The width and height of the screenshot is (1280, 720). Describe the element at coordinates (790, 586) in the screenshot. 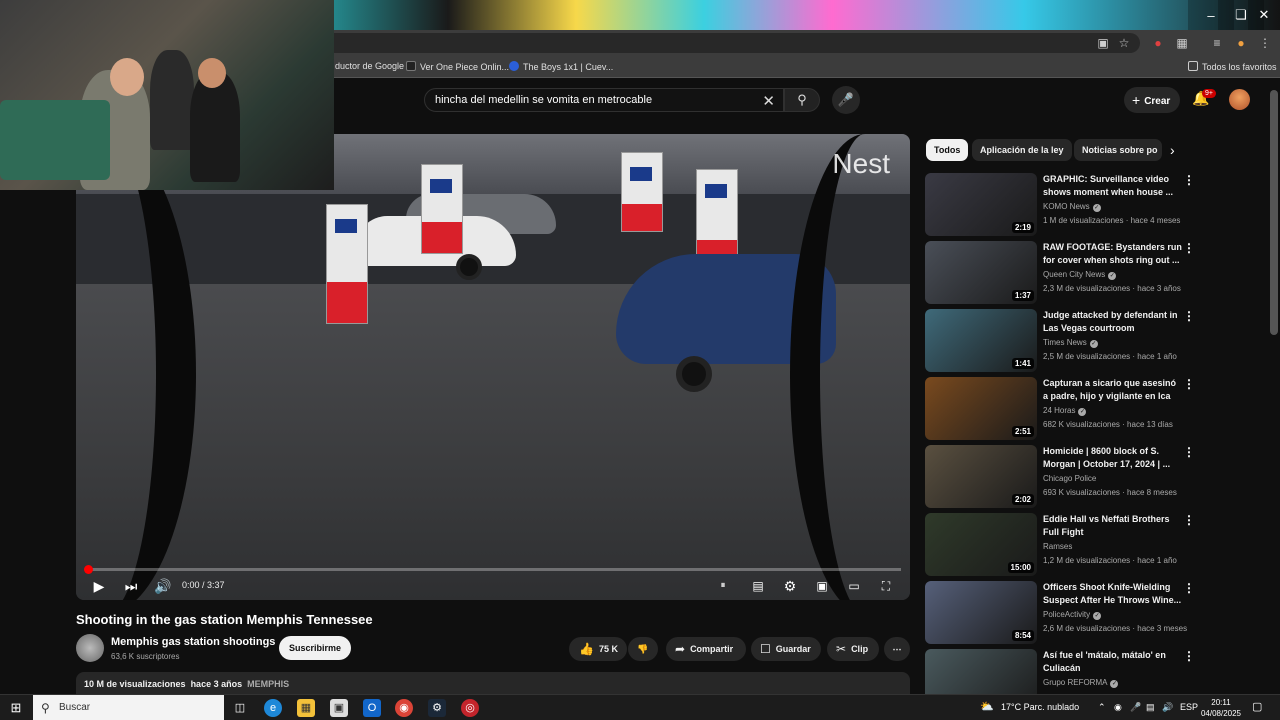

I see `settings-gear-icon: ⚙` at that location.